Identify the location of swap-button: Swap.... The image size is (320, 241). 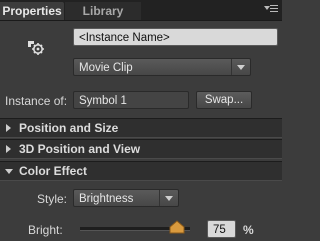
(224, 100).